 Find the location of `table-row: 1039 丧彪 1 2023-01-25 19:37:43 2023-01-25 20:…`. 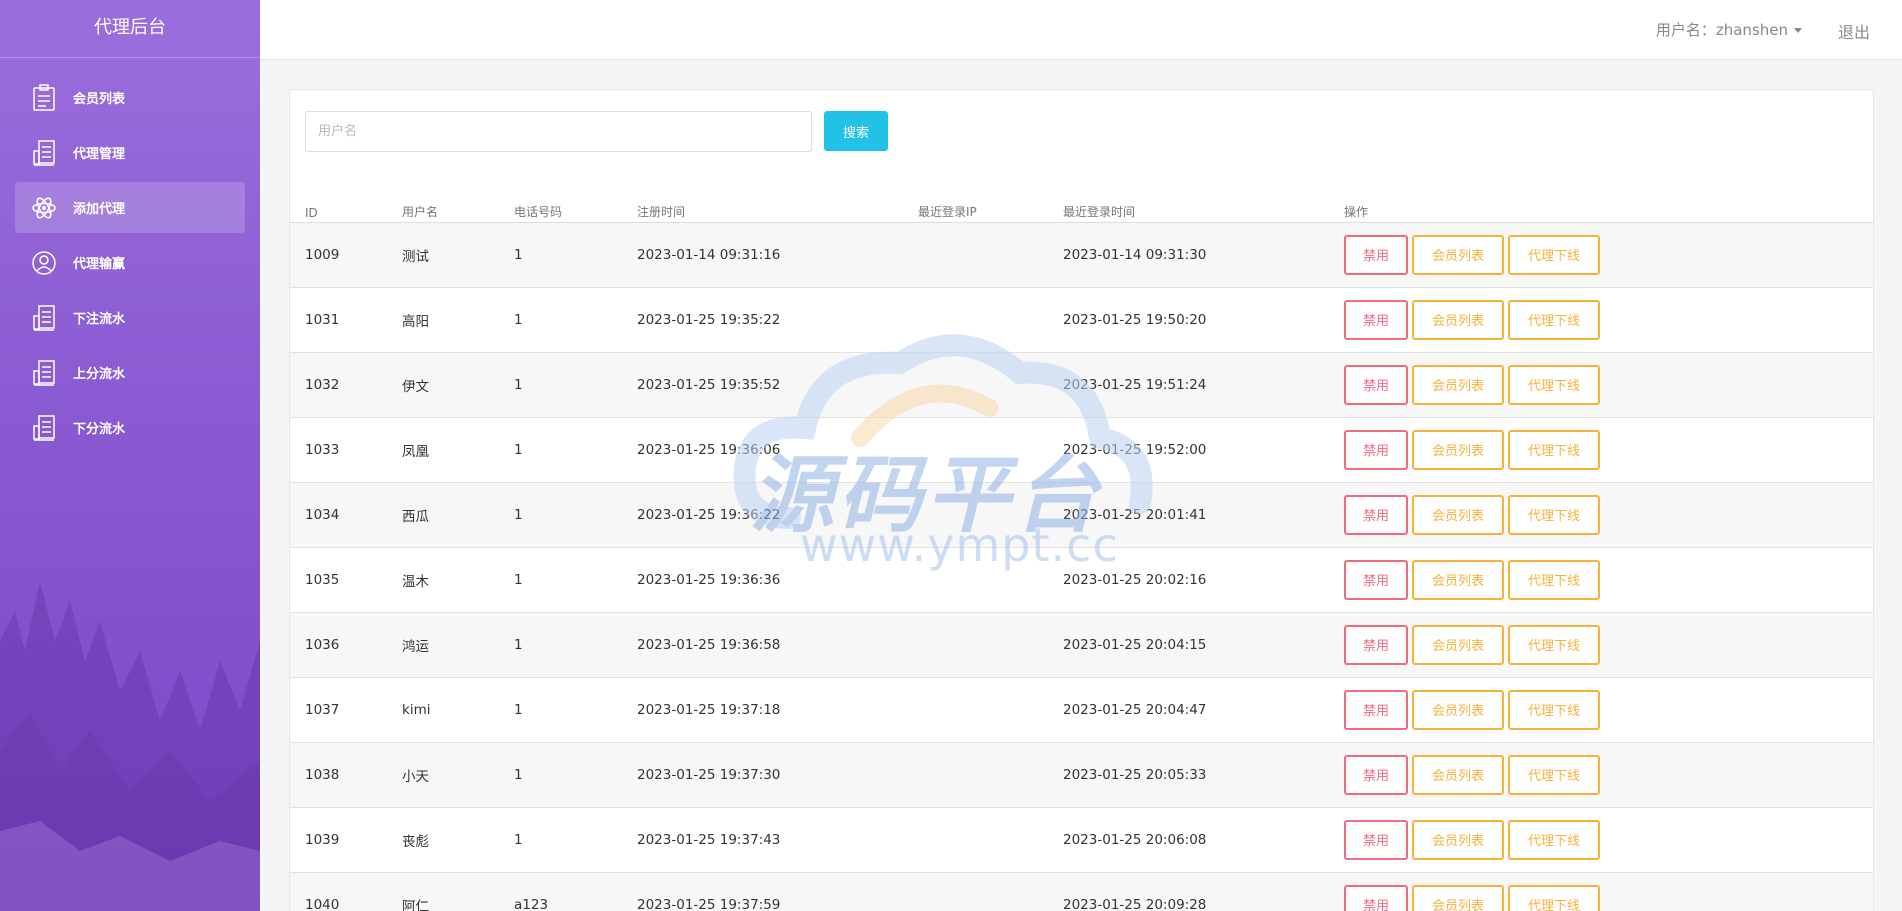

table-row: 1039 丧彪 1 2023-01-25 19:37:43 2023-01-25 20:… is located at coordinates (1081, 840).